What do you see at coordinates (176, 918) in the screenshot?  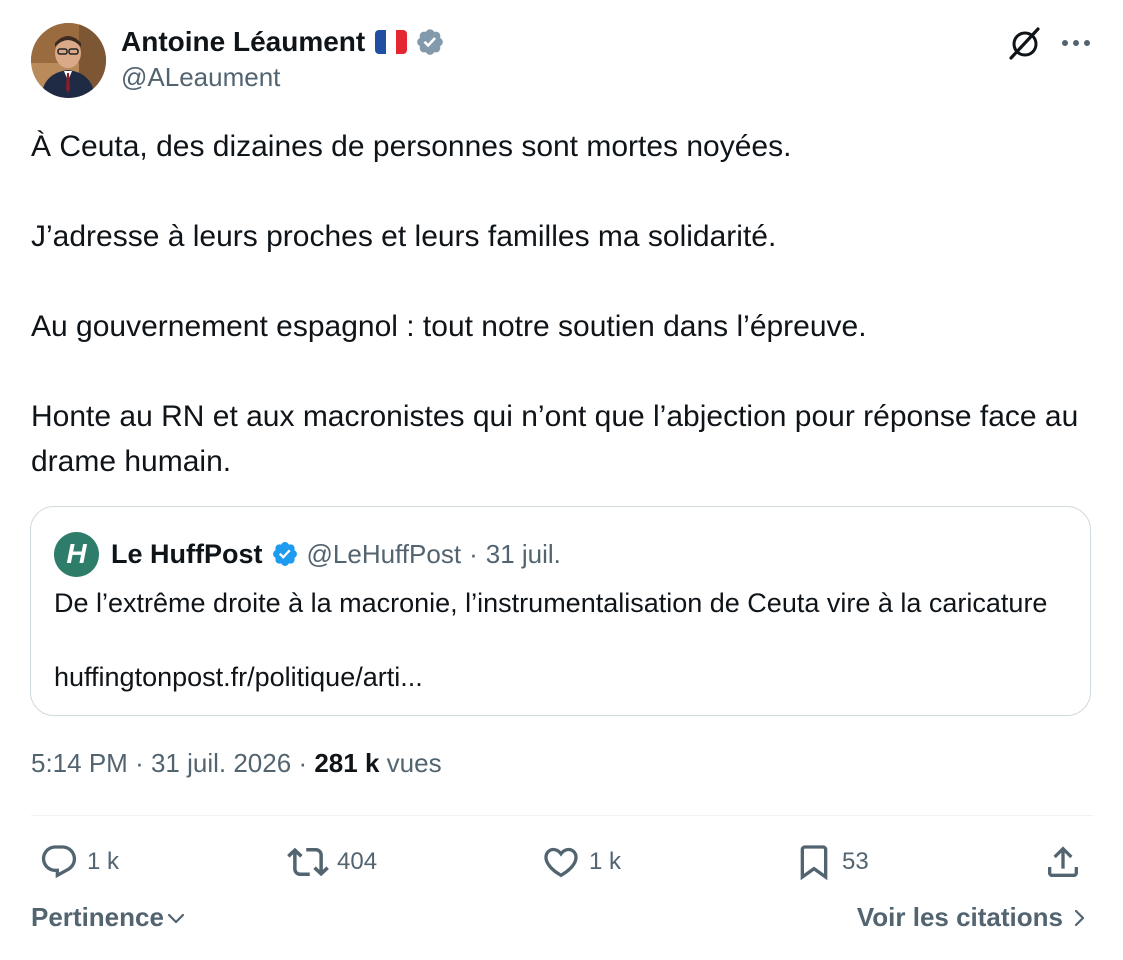 I see `chevron-down-icon` at bounding box center [176, 918].